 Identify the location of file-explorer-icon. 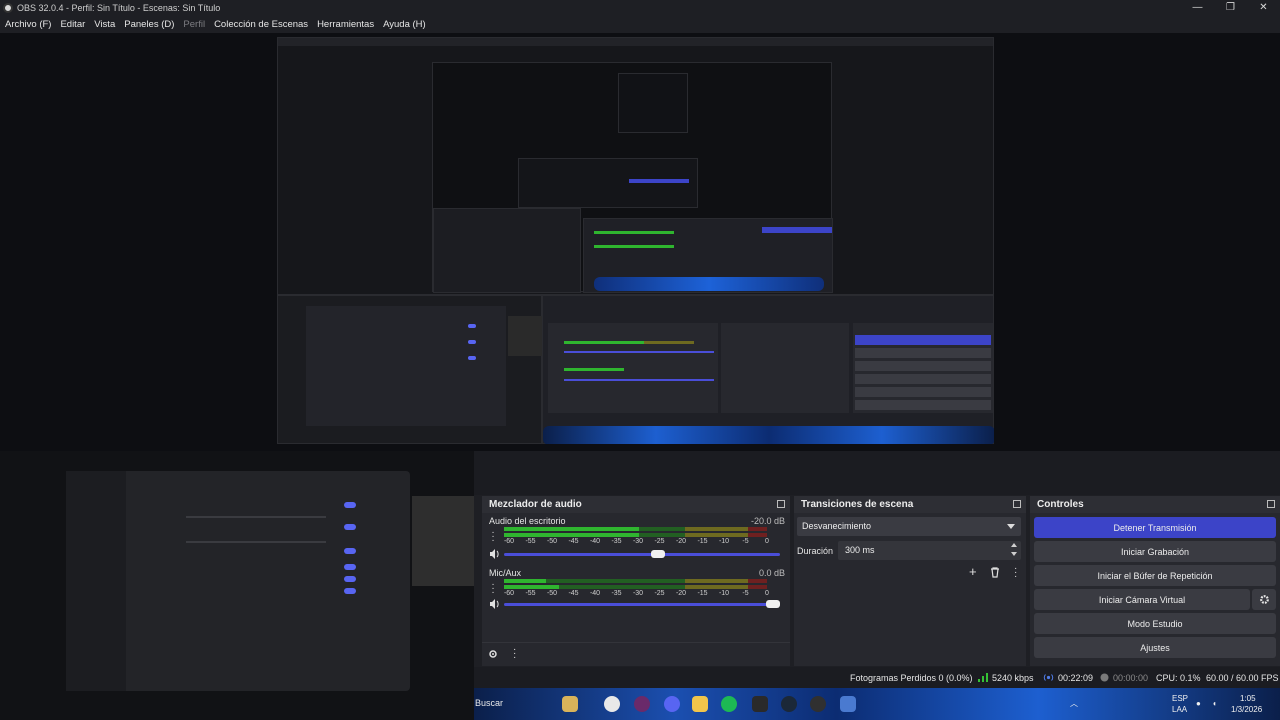
(700, 704).